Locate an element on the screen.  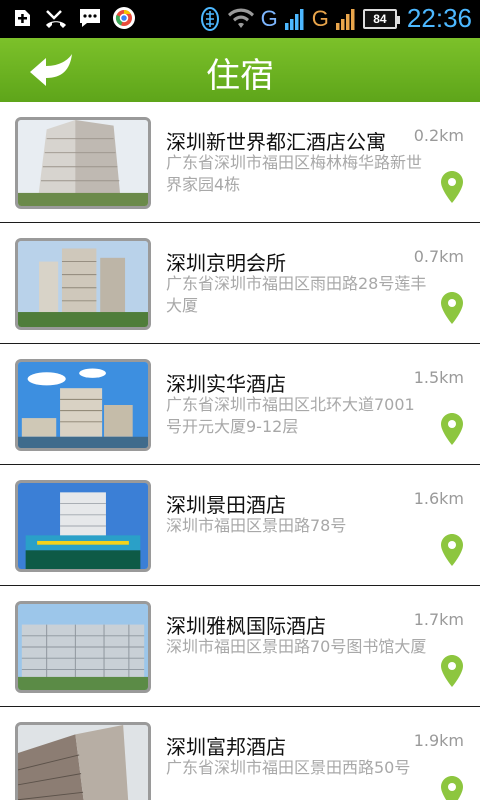
hotel-name: 深圳雅枫国际酒店 is located at coordinates (246, 626).